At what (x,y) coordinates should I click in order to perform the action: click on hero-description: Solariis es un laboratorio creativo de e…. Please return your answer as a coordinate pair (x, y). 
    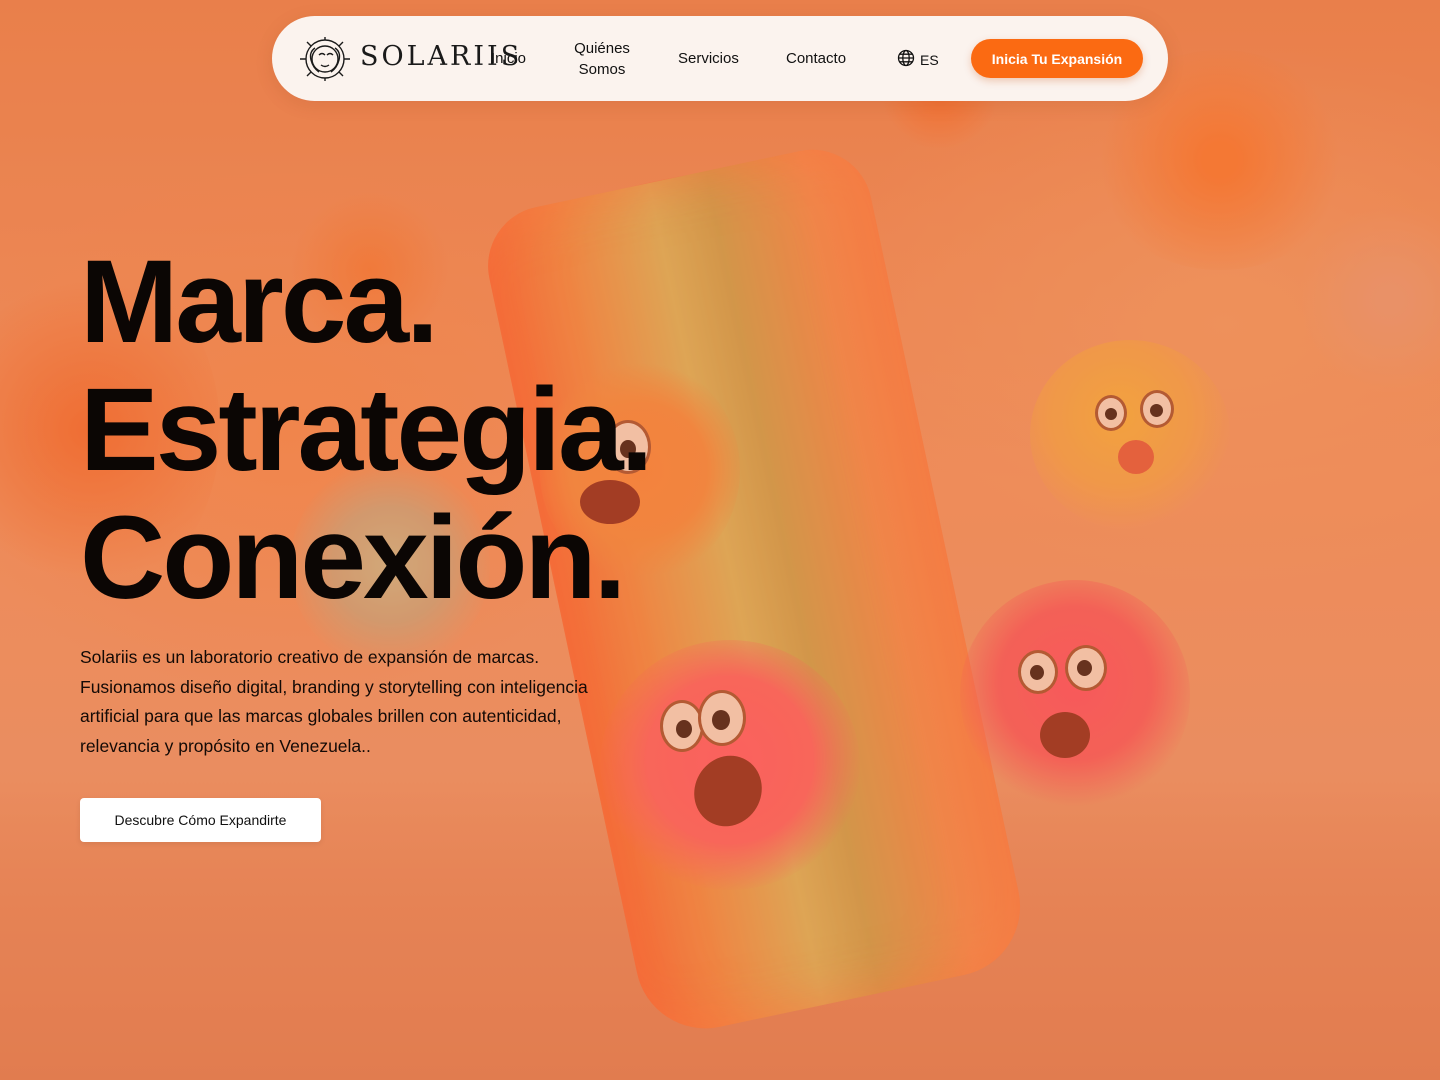
    Looking at the image, I should click on (334, 701).